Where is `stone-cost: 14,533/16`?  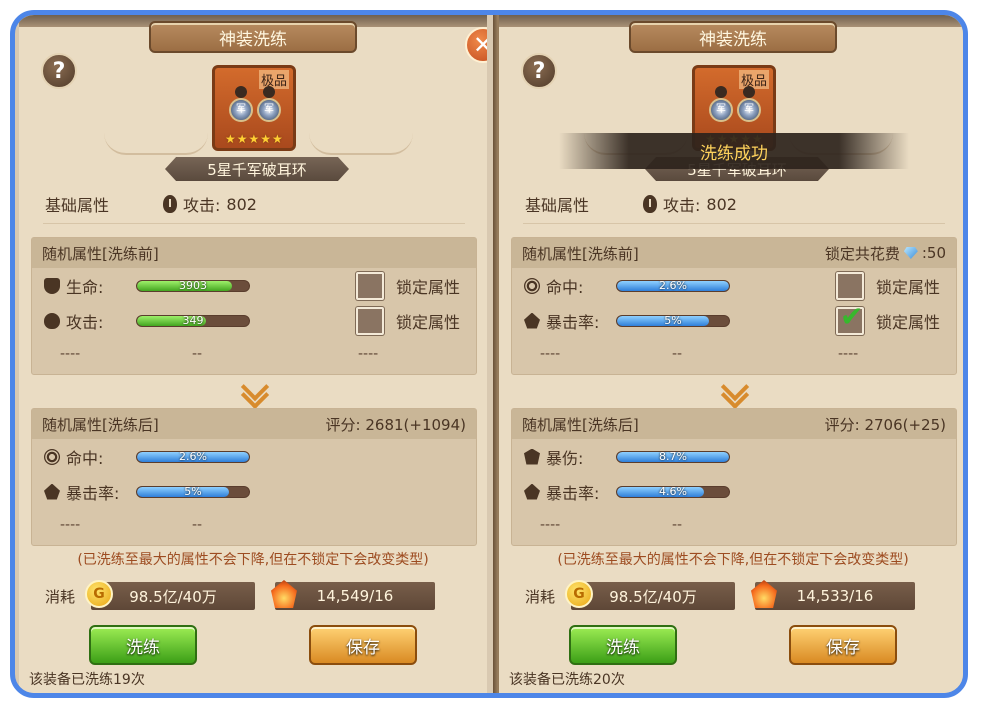
stone-cost: 14,533/16 is located at coordinates (833, 595).